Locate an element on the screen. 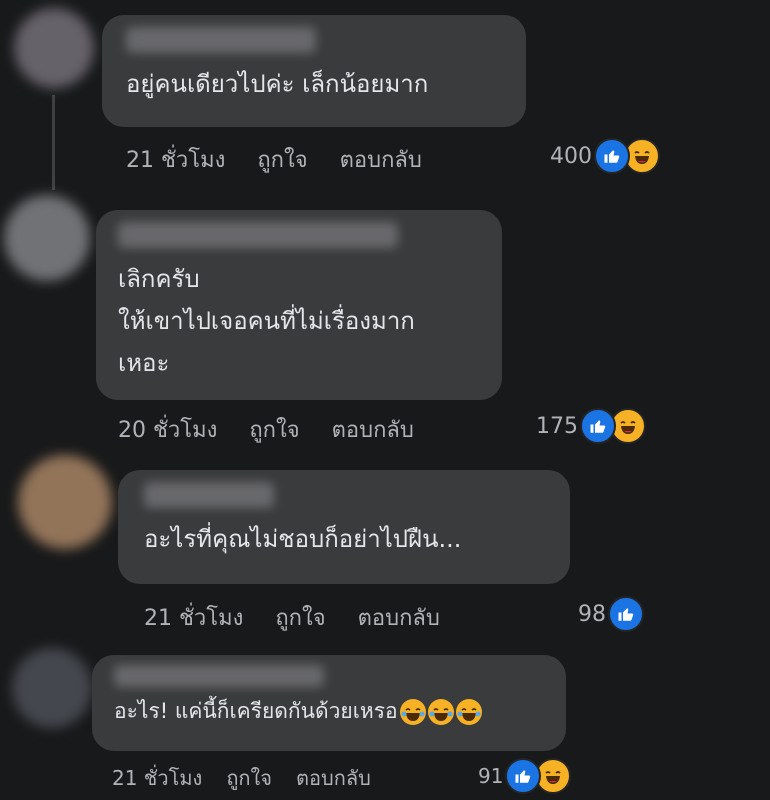  comment-text: เหอะ is located at coordinates (144, 363).